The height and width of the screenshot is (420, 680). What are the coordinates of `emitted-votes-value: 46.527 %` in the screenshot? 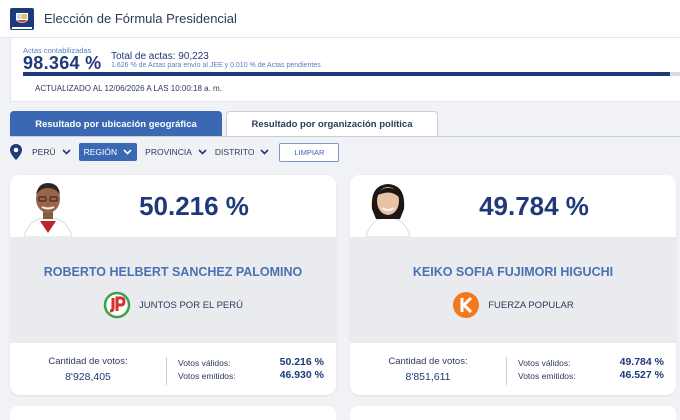 It's located at (641, 375).